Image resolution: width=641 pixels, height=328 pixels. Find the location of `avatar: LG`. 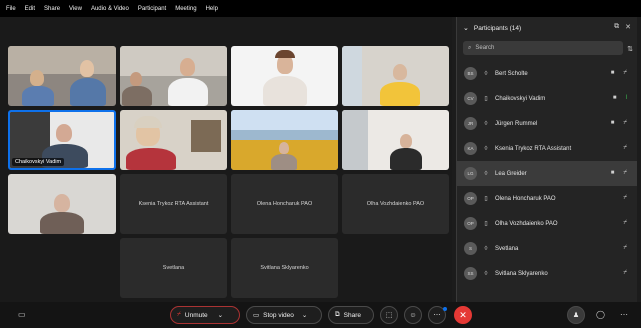

avatar: LG is located at coordinates (470, 173).